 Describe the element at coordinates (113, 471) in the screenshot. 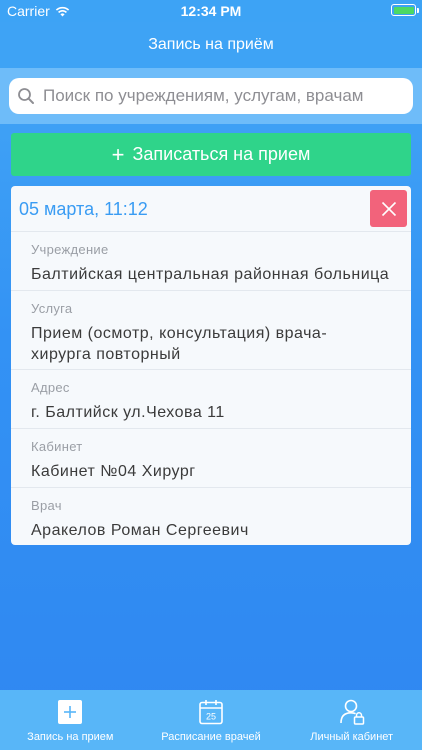

I see `field-value: Кабинет №04 Хирург` at that location.